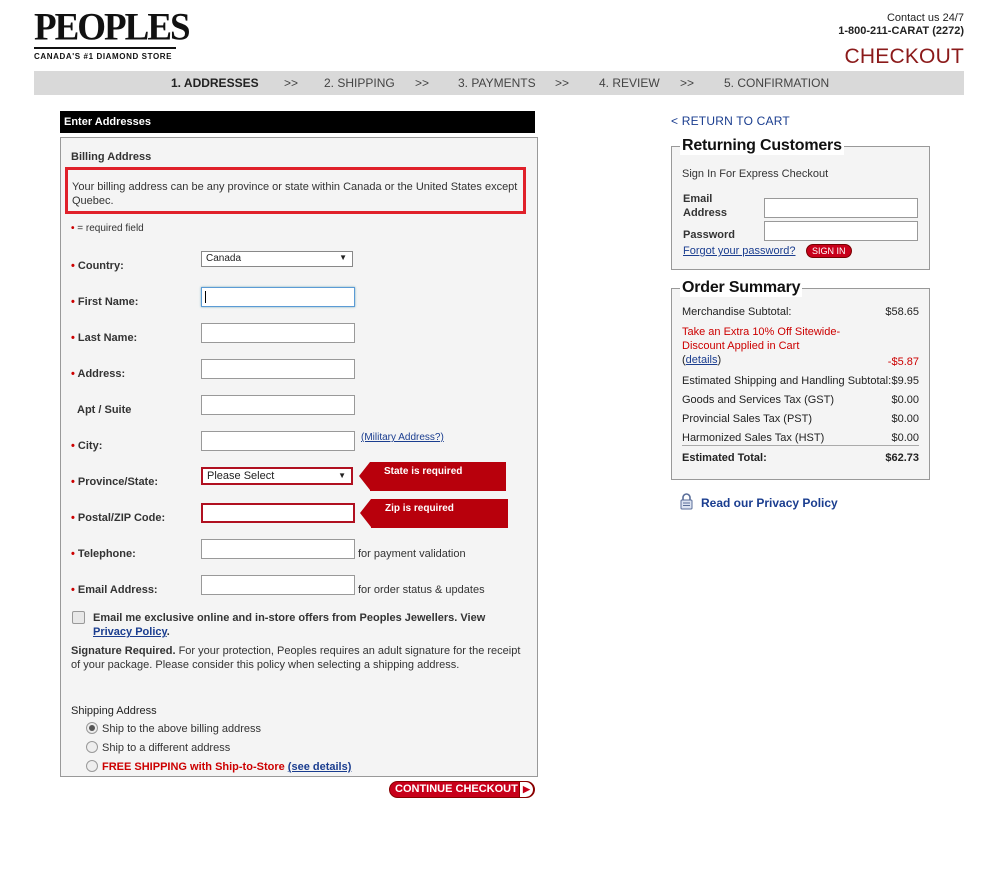 This screenshot has width=984, height=872. What do you see at coordinates (92, 766) in the screenshot?
I see `ship-to-store-radio` at bounding box center [92, 766].